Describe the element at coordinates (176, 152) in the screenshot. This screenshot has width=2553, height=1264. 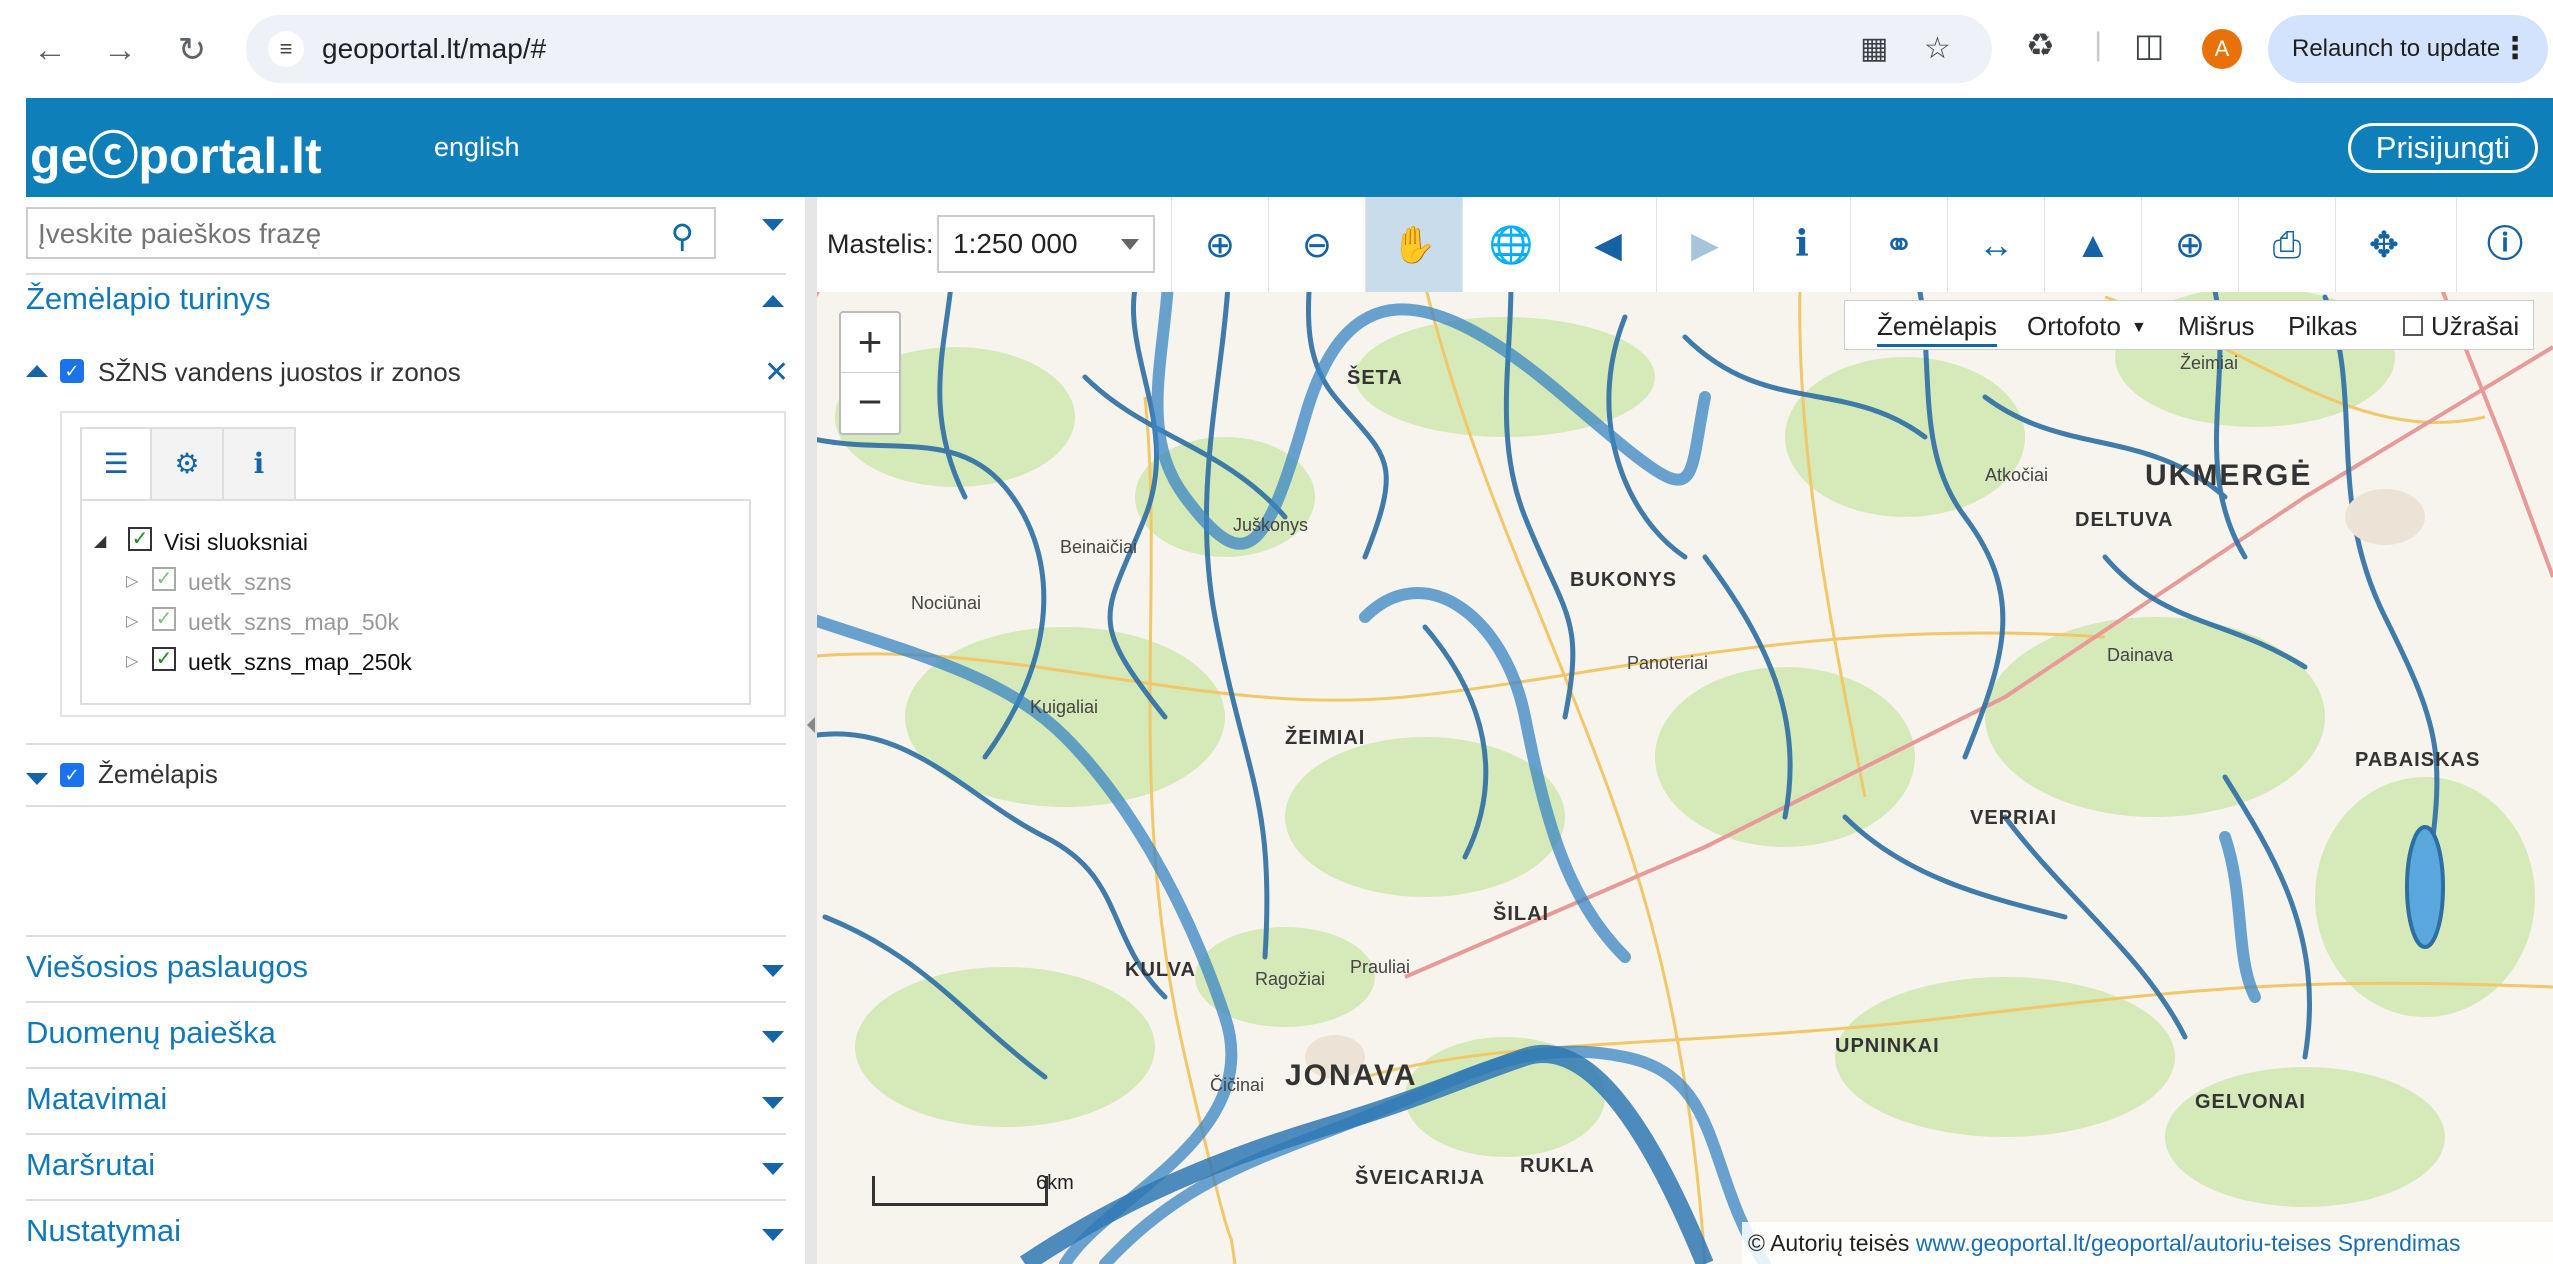
I see `geoportal-logo: geⓒportal.lt` at that location.